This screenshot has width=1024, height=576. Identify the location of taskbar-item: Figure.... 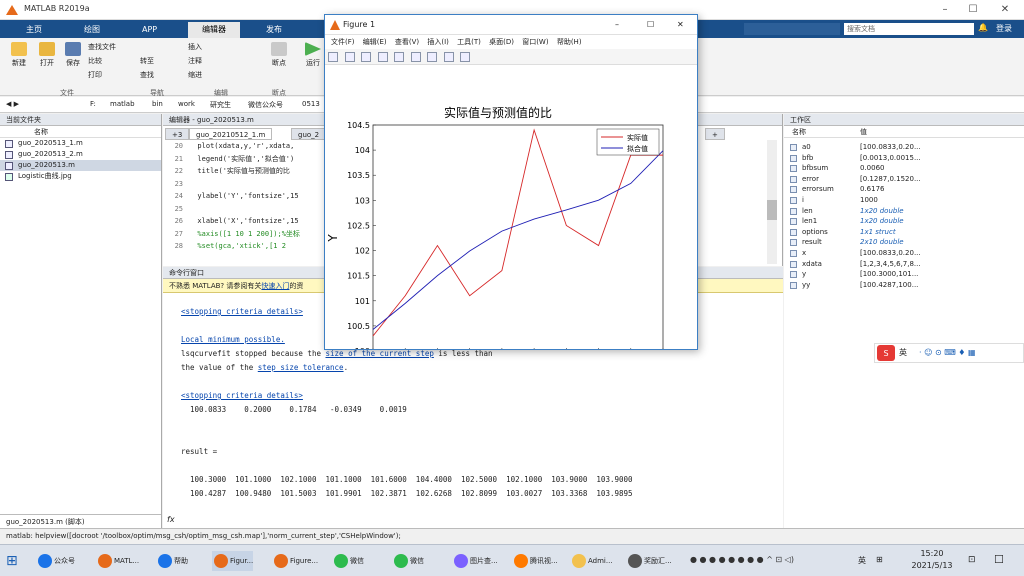
(295, 561).